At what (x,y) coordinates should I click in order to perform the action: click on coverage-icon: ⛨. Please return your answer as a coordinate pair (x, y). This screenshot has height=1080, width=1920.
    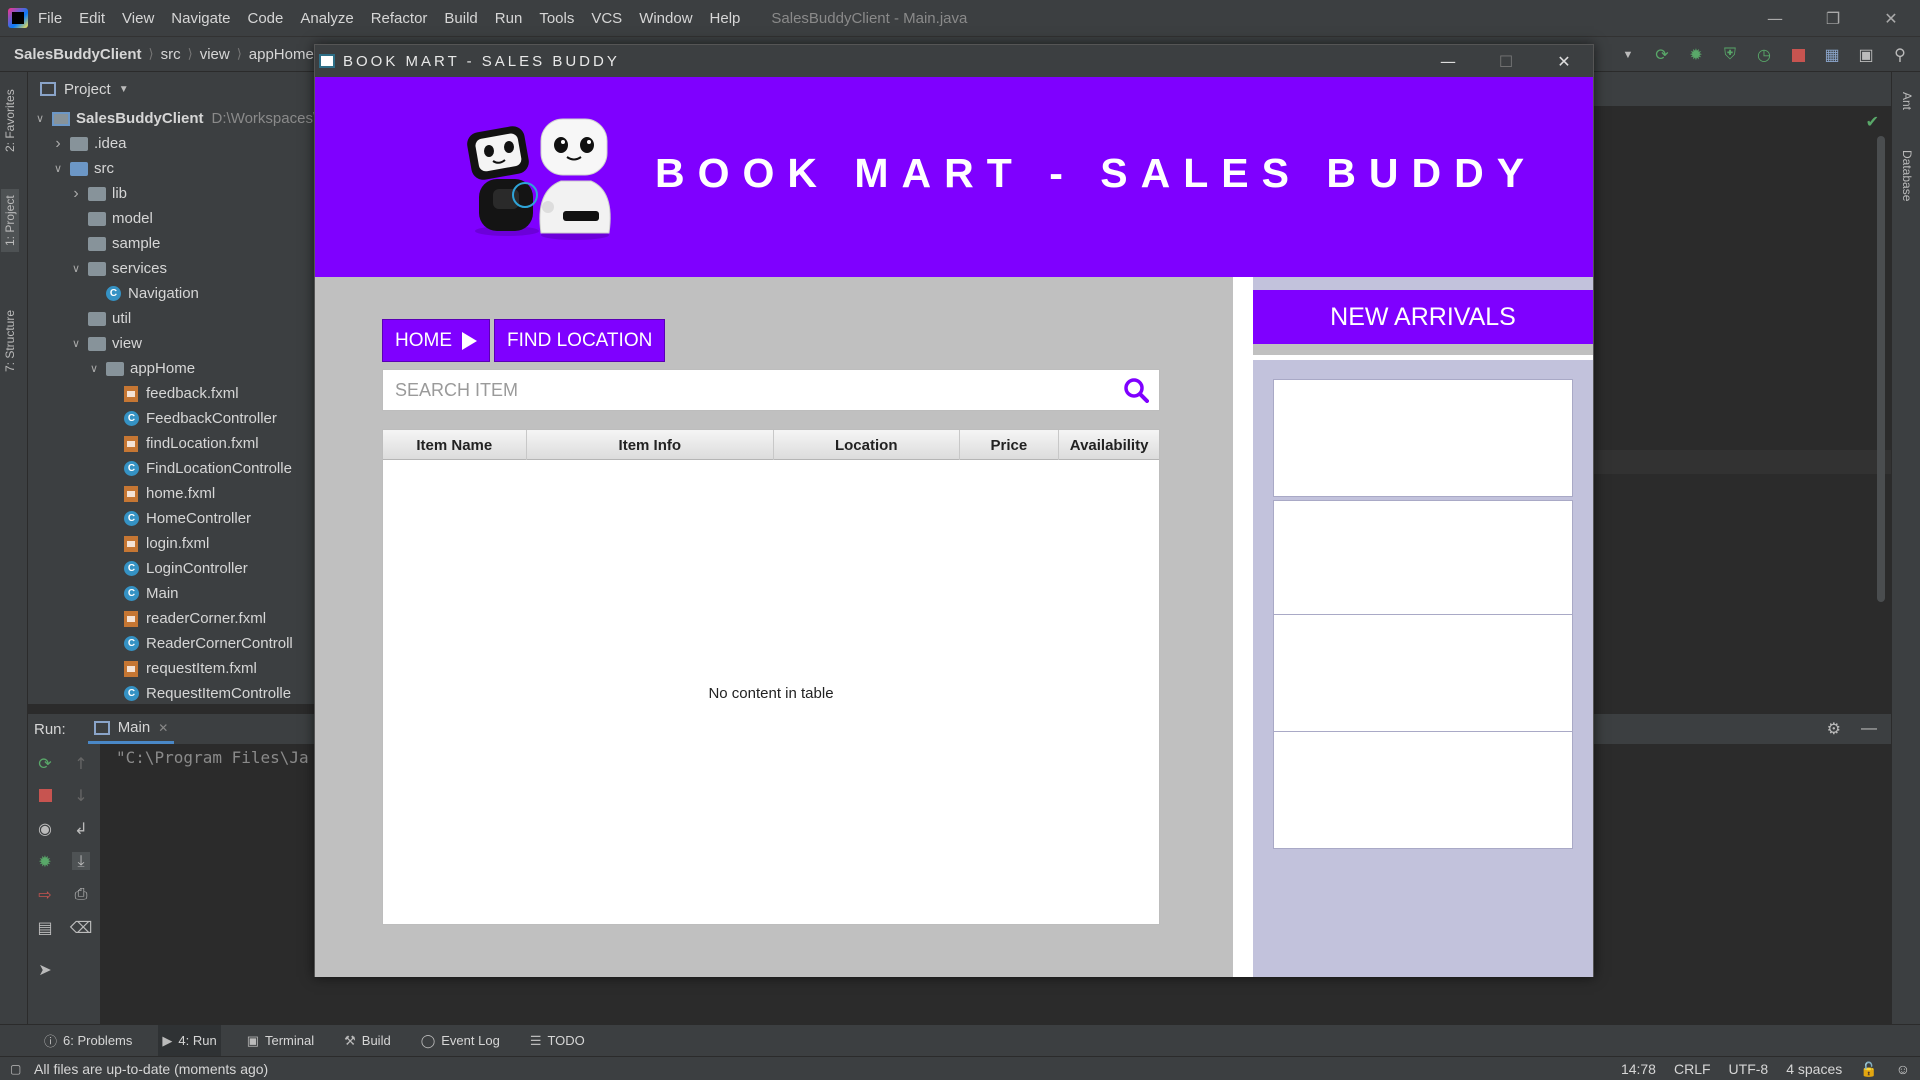
    Looking at the image, I should click on (1730, 55).